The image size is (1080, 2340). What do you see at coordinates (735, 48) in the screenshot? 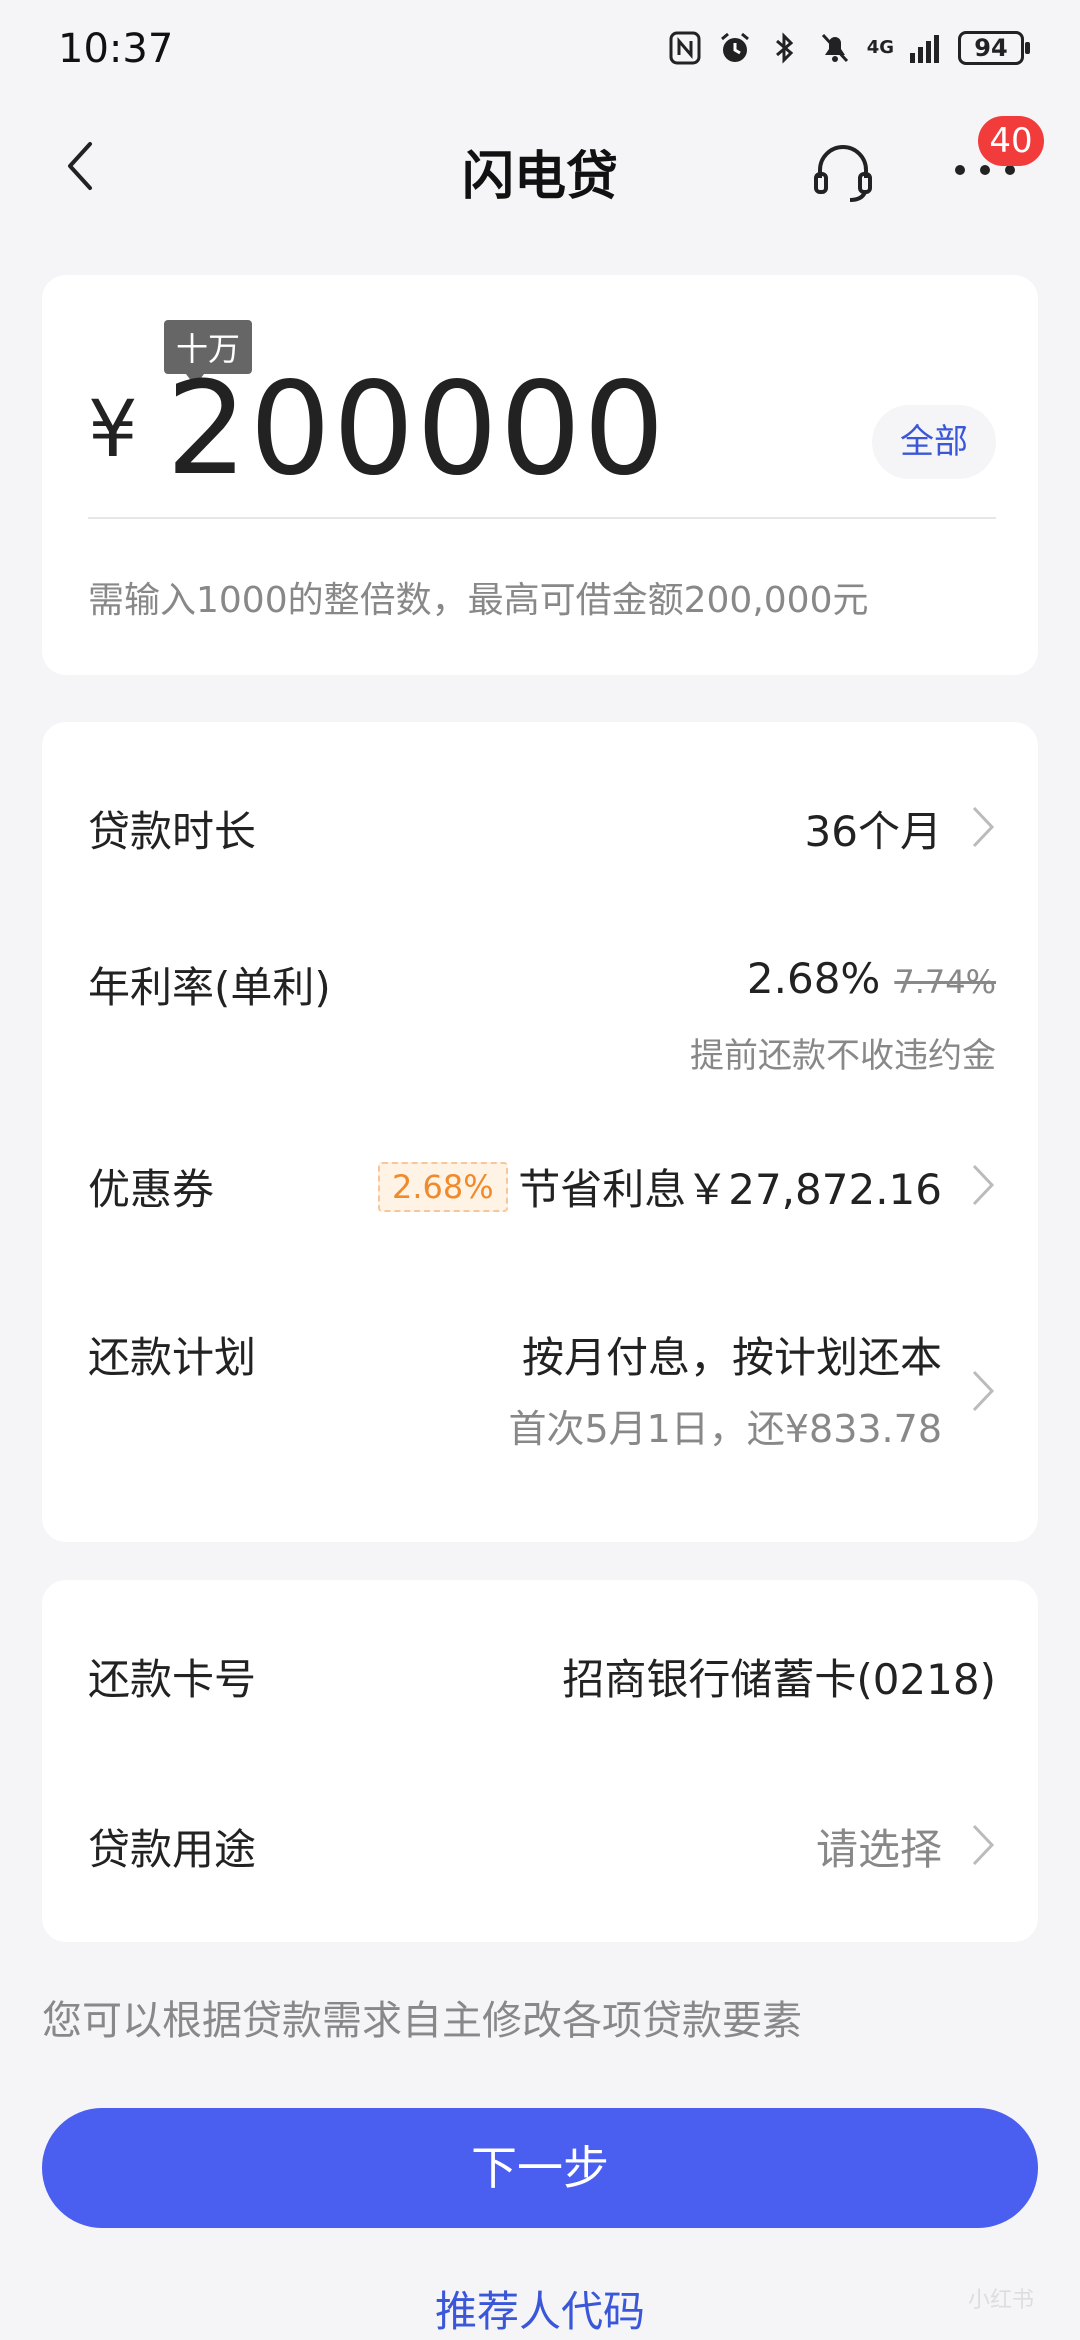
I see `alarm-icon` at bounding box center [735, 48].